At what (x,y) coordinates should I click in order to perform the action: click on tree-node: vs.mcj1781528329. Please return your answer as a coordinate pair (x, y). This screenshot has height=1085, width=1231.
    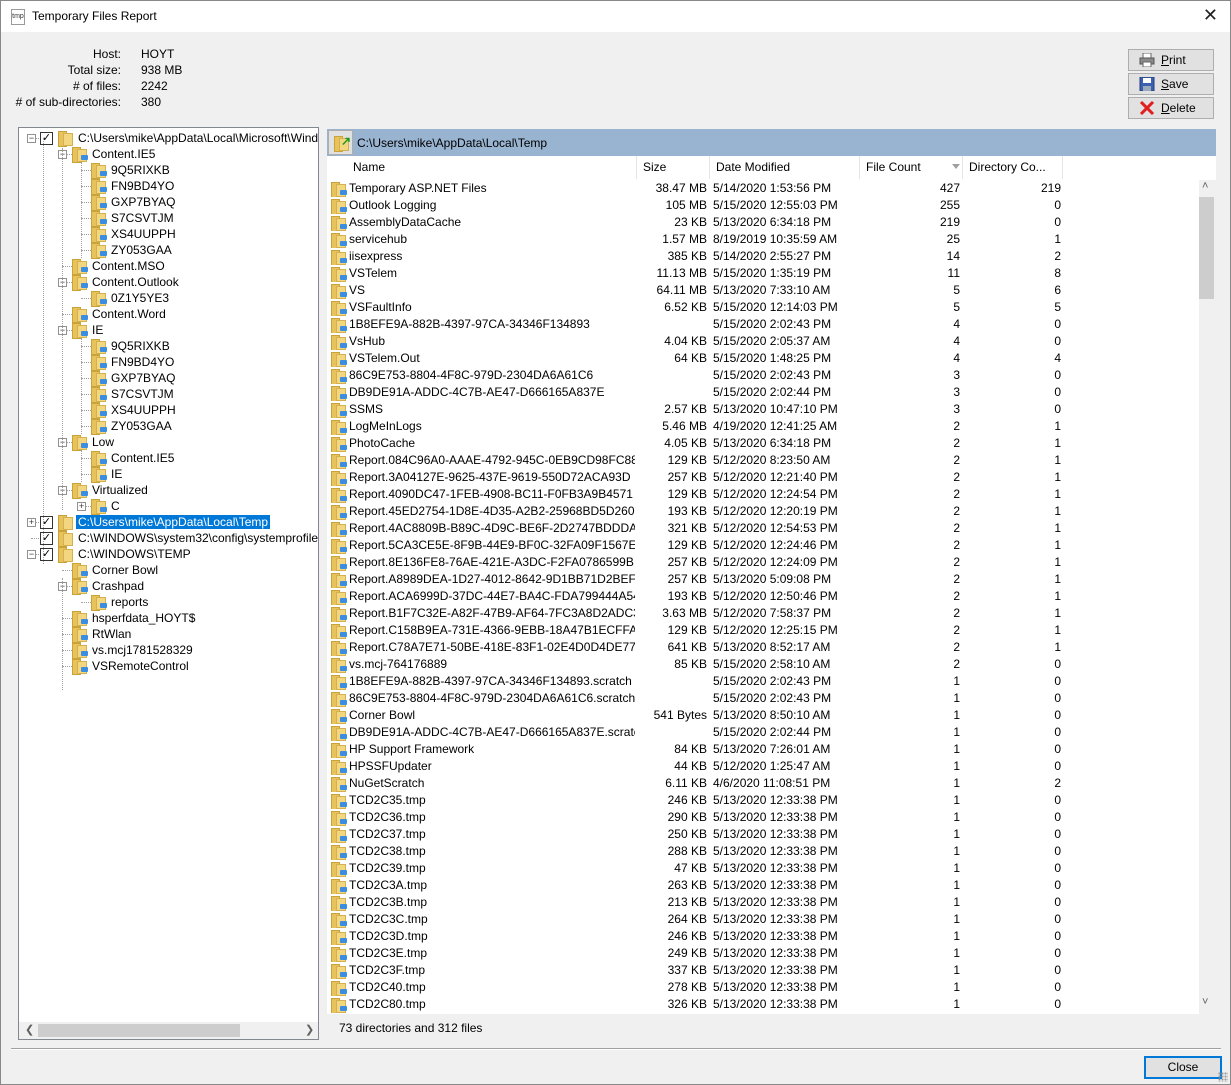
    Looking at the image, I should click on (126, 650).